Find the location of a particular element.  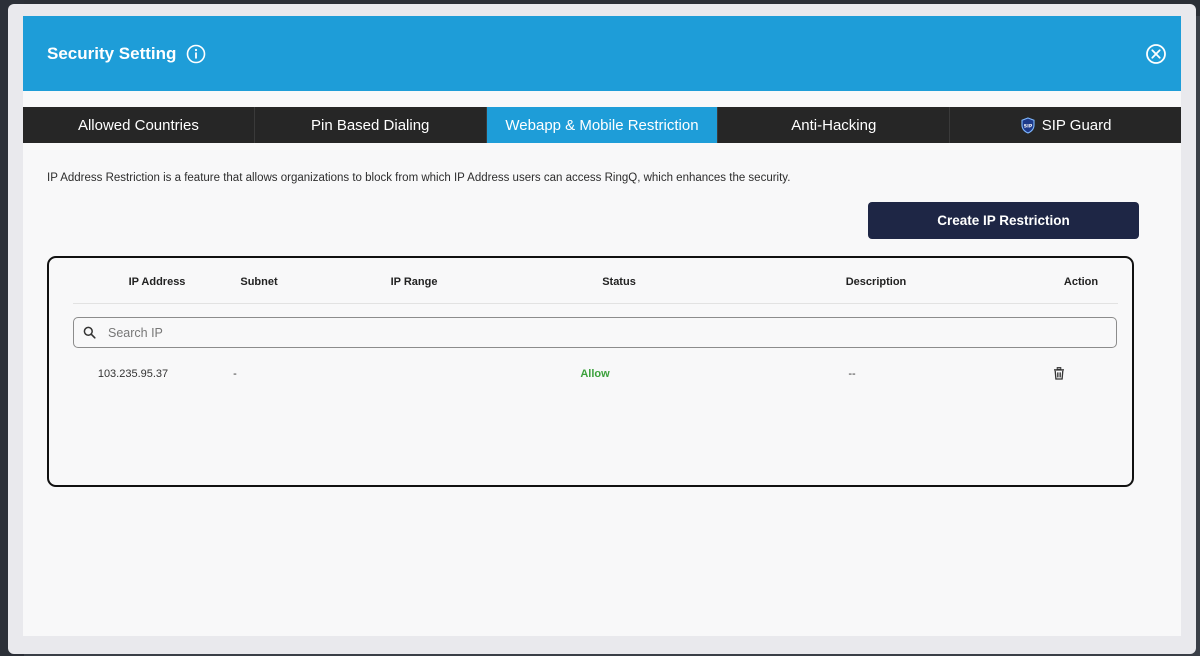

cell-subnet: - is located at coordinates (235, 374).